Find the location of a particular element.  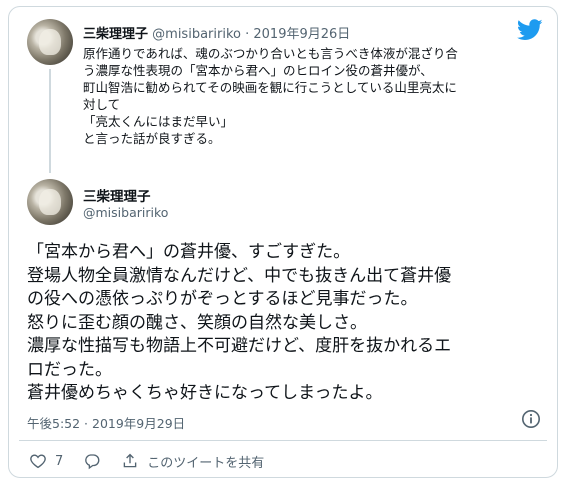

text-line: 原作通りであれば、魂のぶつかり合いとも言うべき体液が混ざり合 is located at coordinates (270, 53).